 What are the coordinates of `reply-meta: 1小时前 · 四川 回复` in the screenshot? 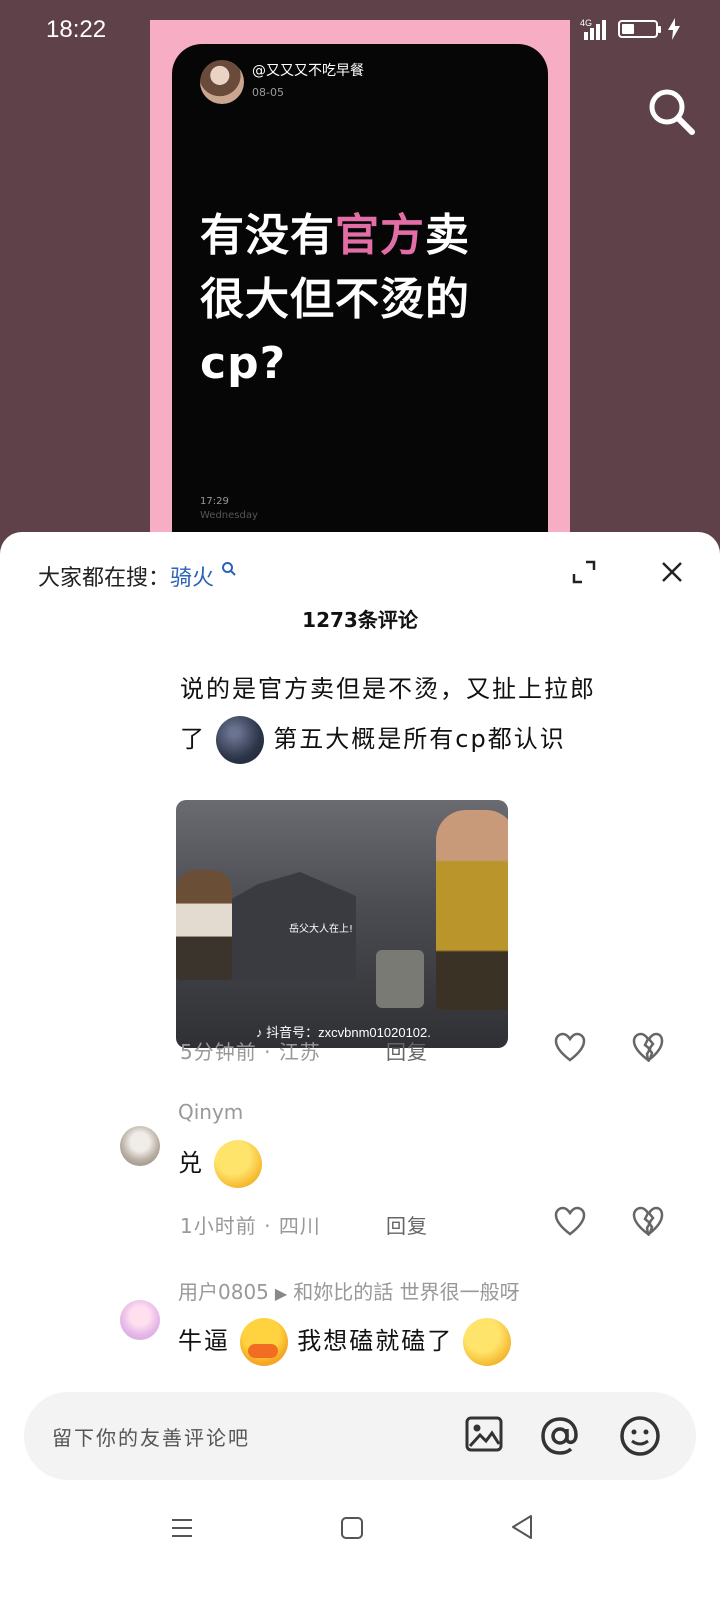 It's located at (303, 1224).